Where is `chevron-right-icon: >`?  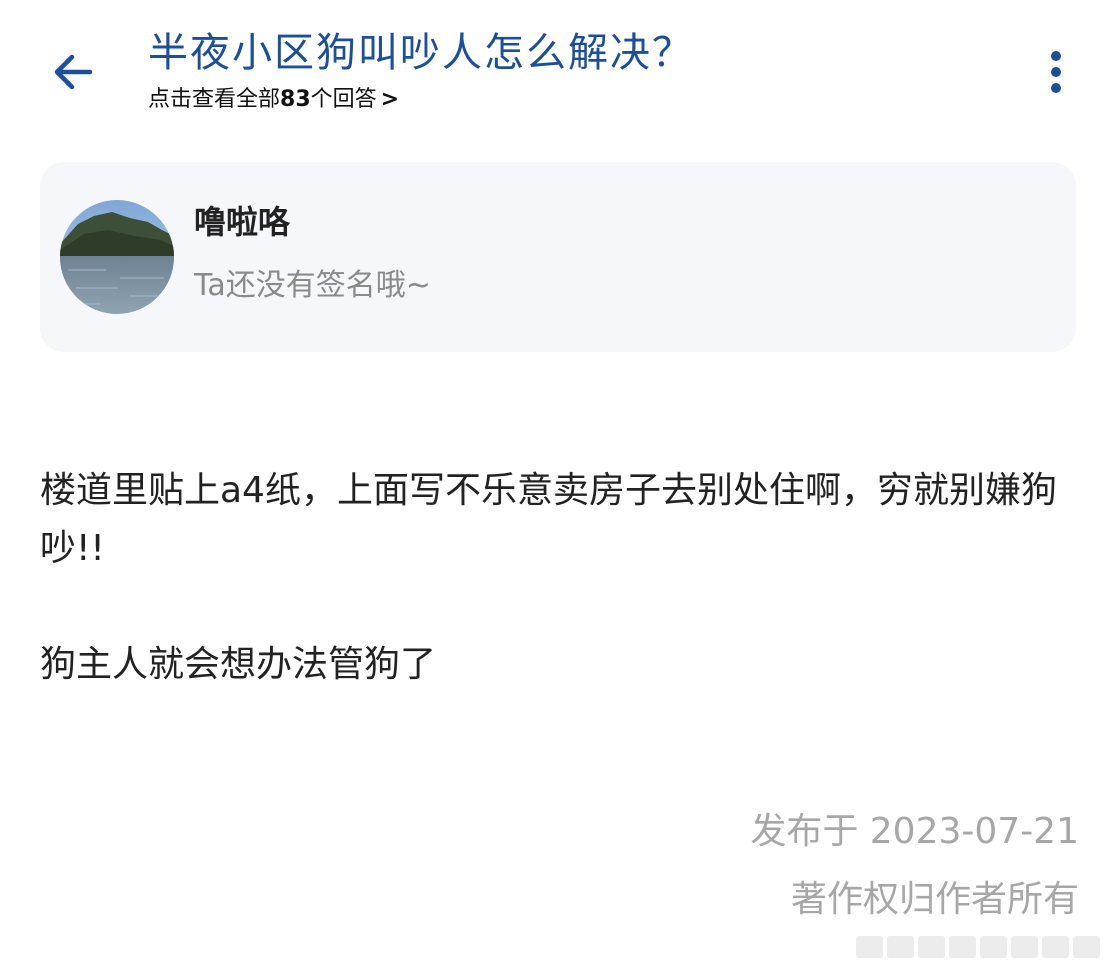 chevron-right-icon: > is located at coordinates (390, 99).